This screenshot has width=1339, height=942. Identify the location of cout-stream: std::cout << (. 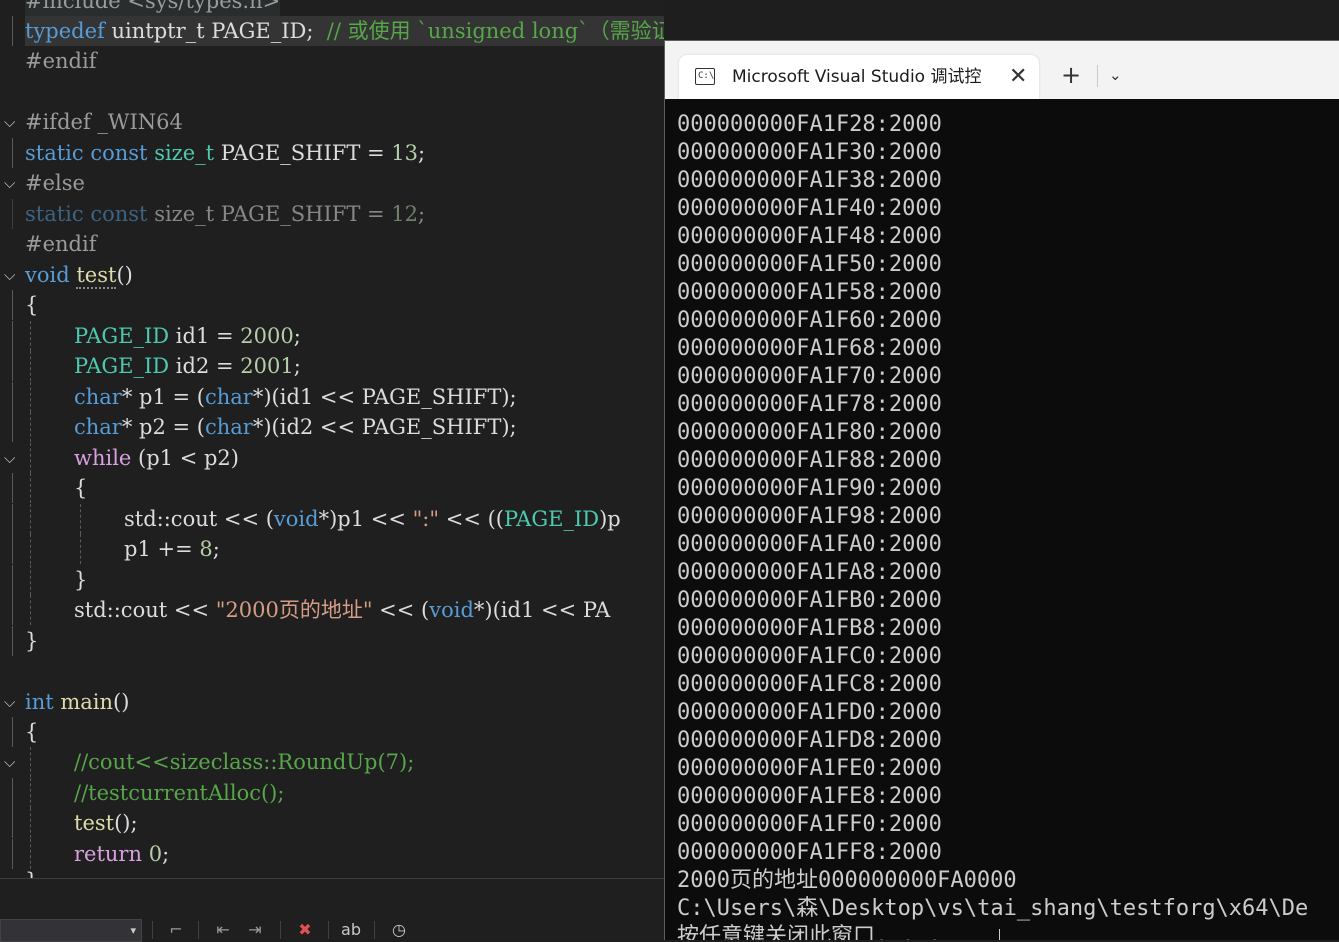
(199, 519).